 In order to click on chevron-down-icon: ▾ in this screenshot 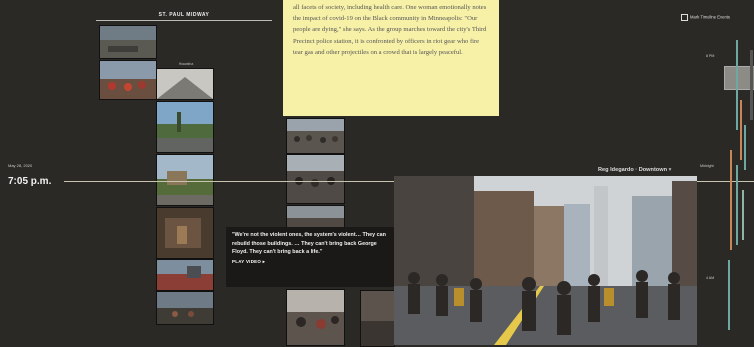, I will do `click(670, 170)`.